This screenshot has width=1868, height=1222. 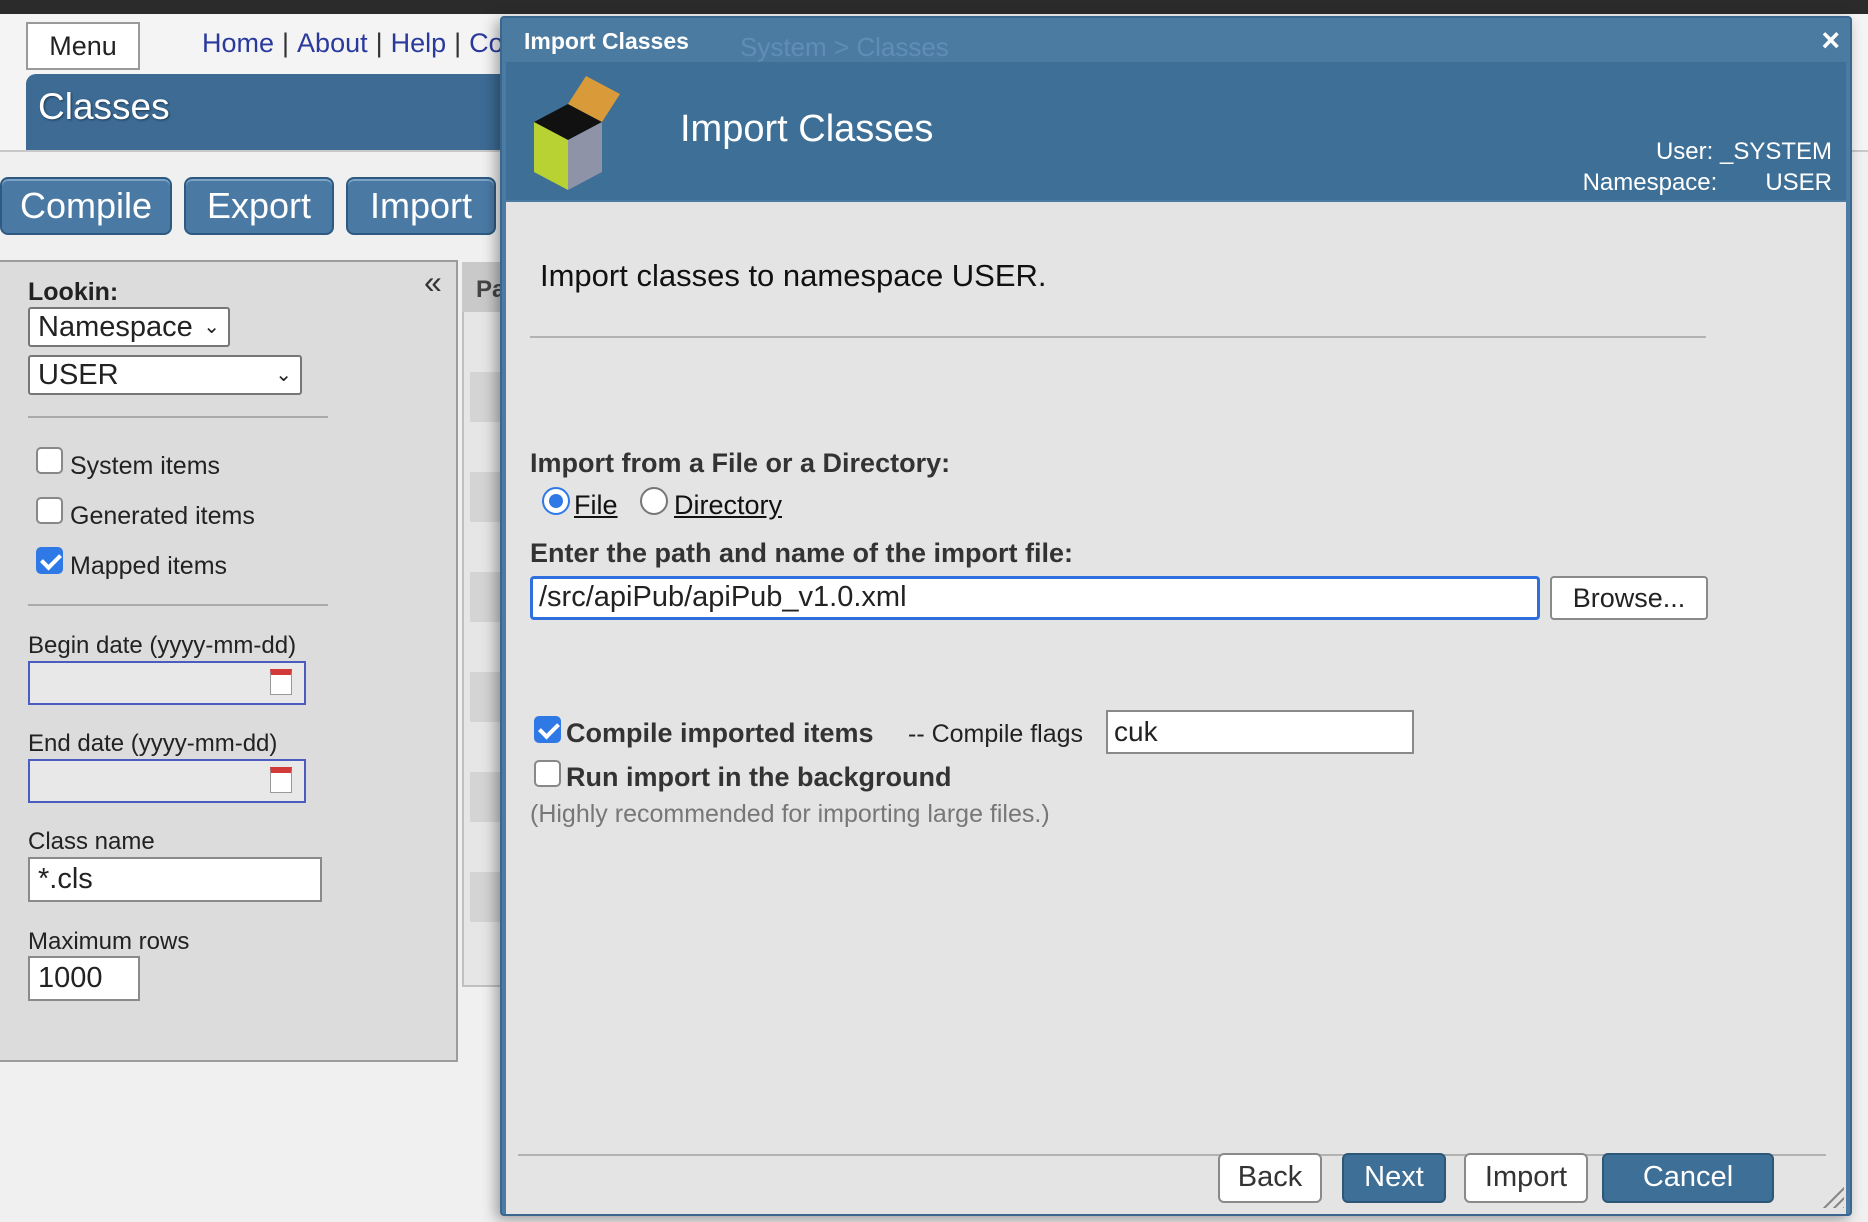 What do you see at coordinates (167, 781) in the screenshot?
I see `end-date-input` at bounding box center [167, 781].